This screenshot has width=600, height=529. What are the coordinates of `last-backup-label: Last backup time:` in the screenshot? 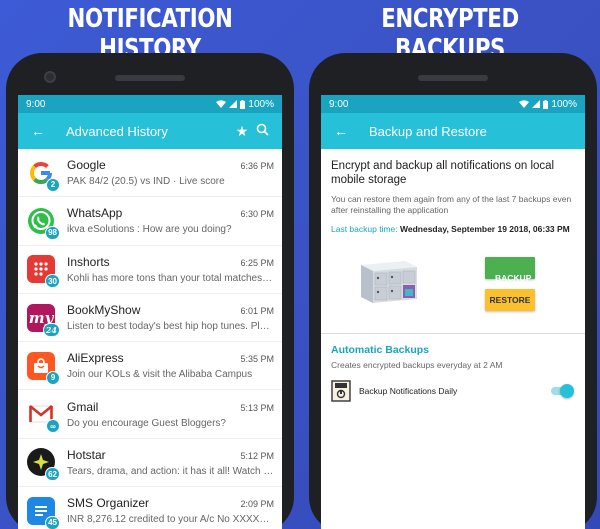 It's located at (364, 229).